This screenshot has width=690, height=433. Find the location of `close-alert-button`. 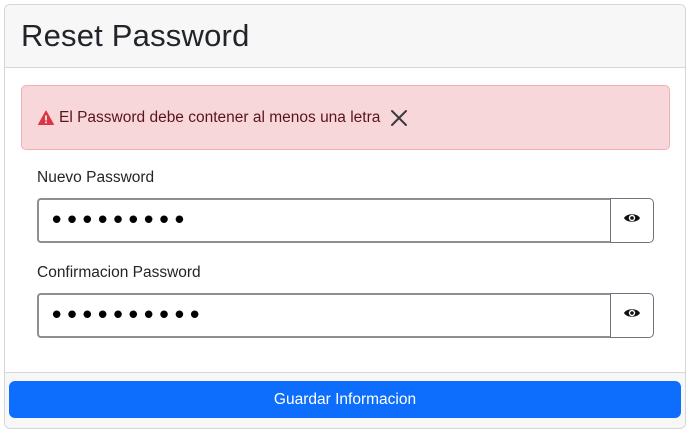

close-alert-button is located at coordinates (399, 120).